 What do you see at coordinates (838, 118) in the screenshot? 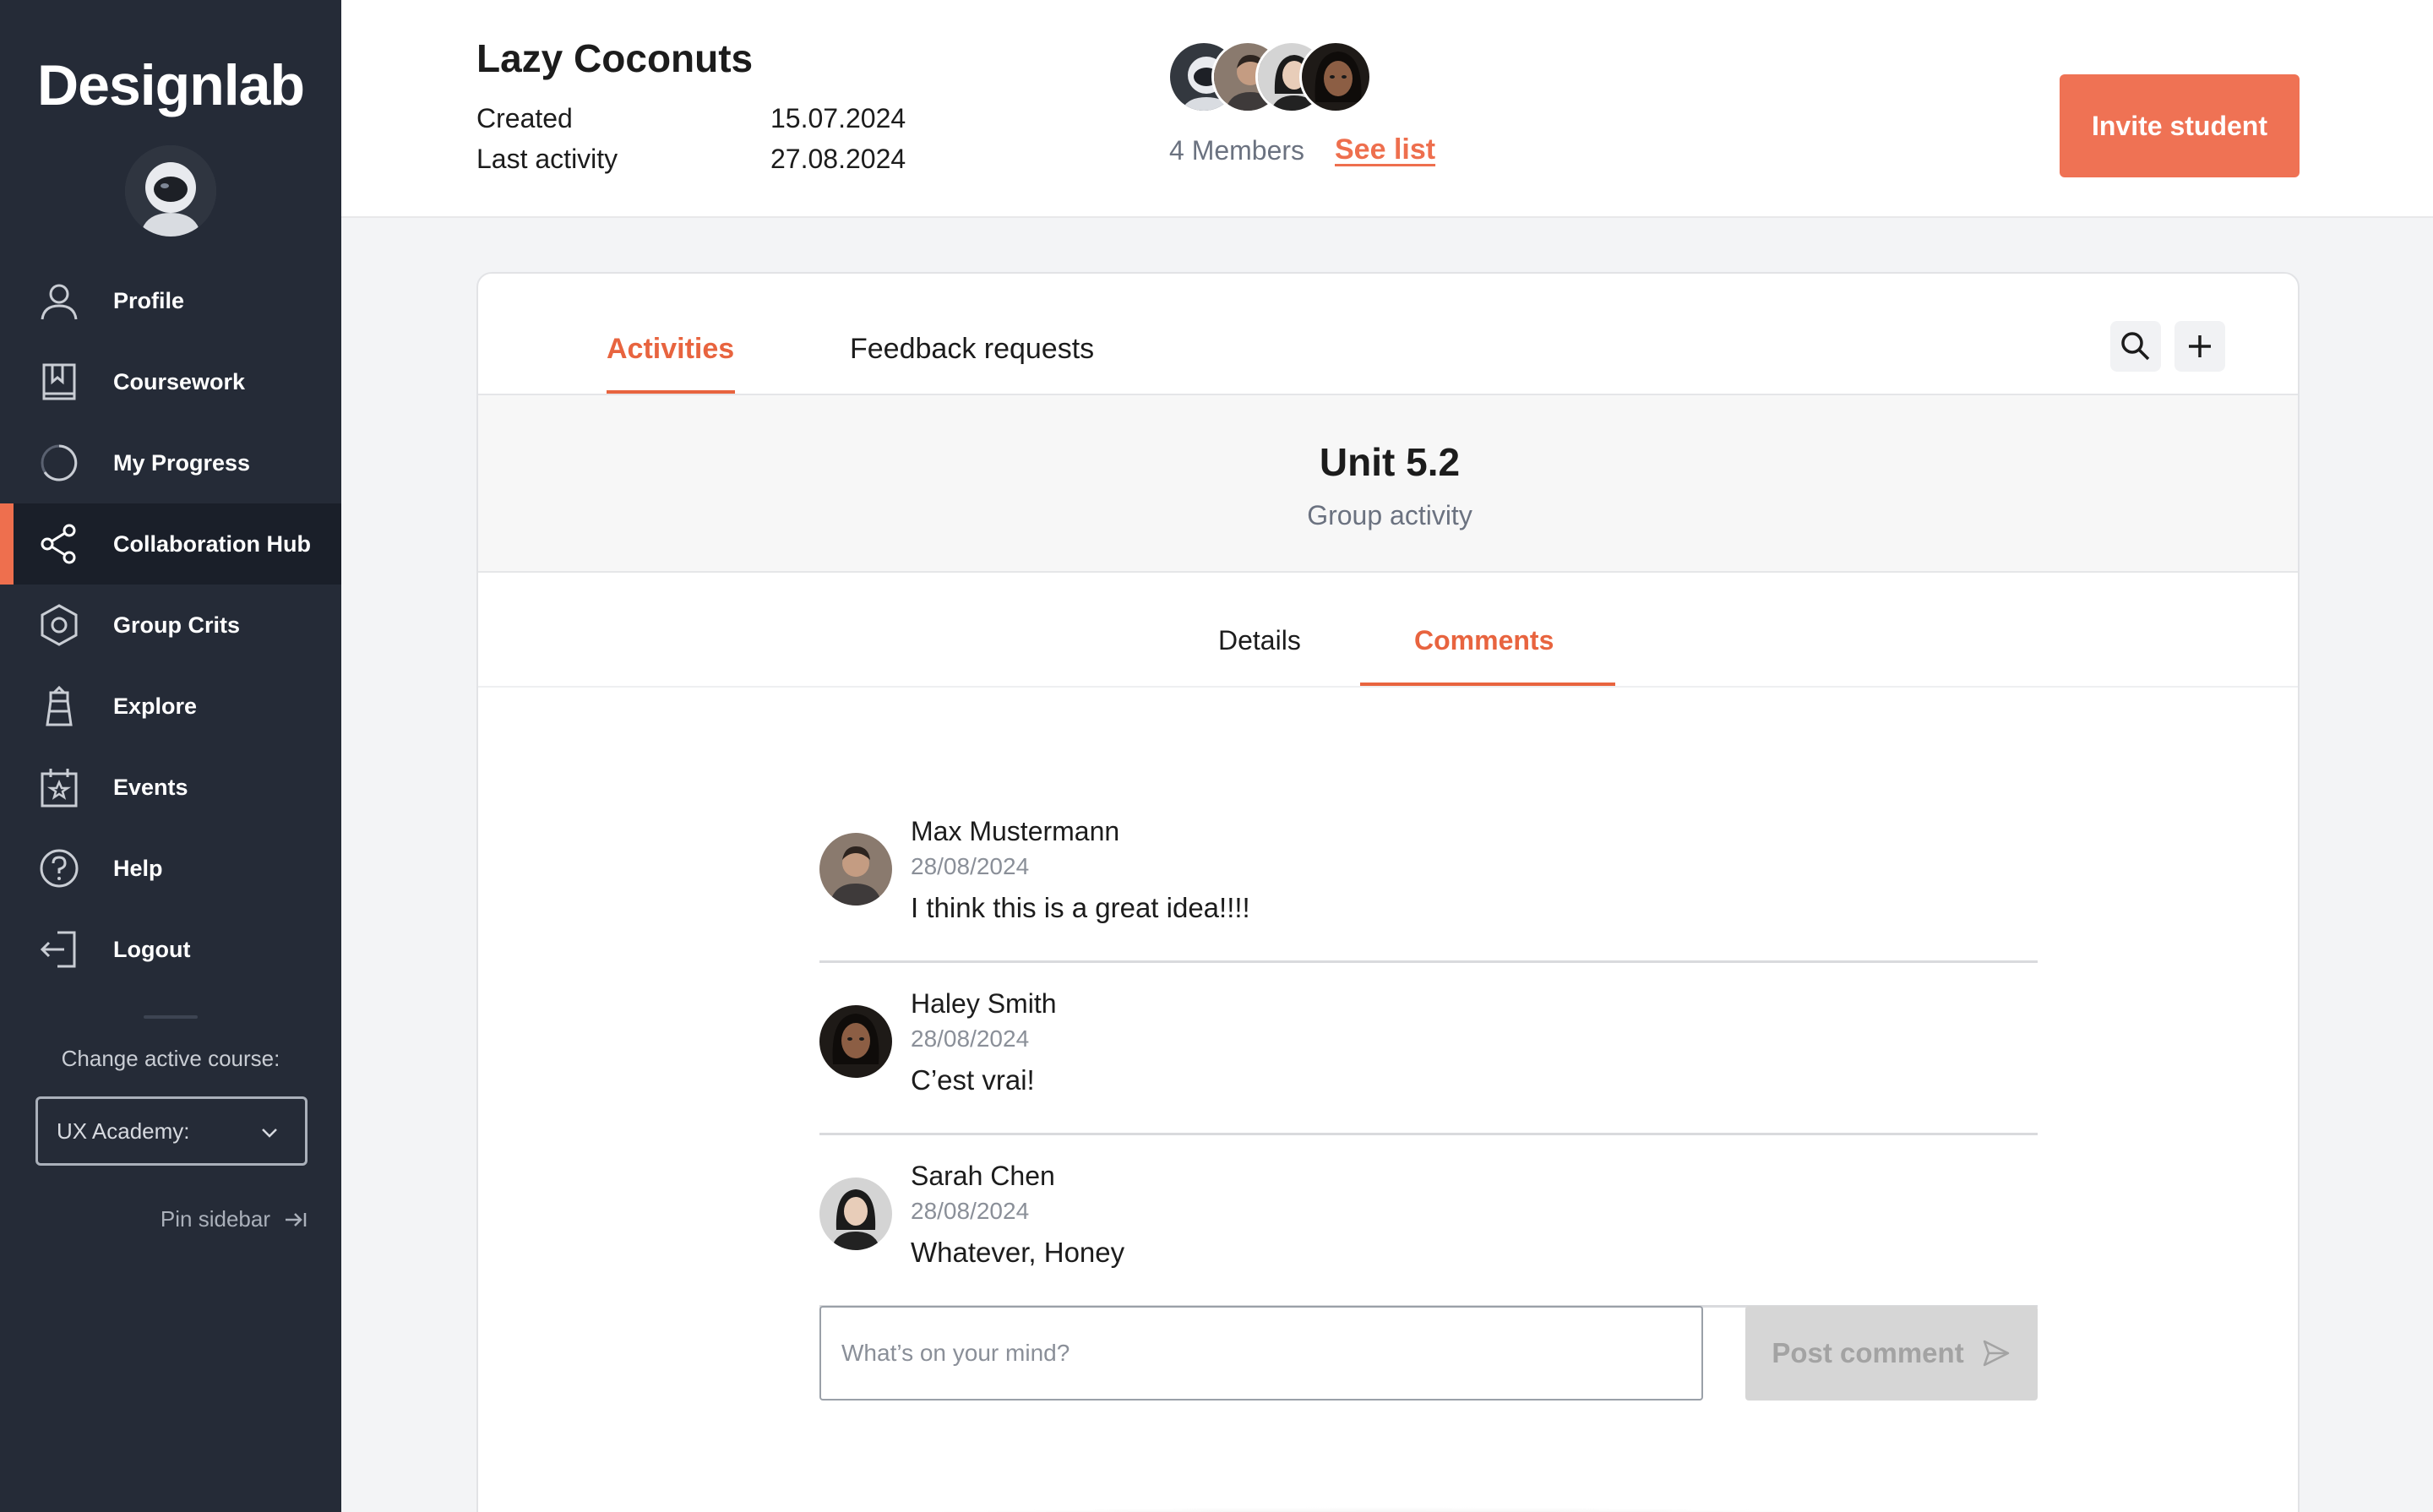
I see `created-value: 15.07.2024` at bounding box center [838, 118].